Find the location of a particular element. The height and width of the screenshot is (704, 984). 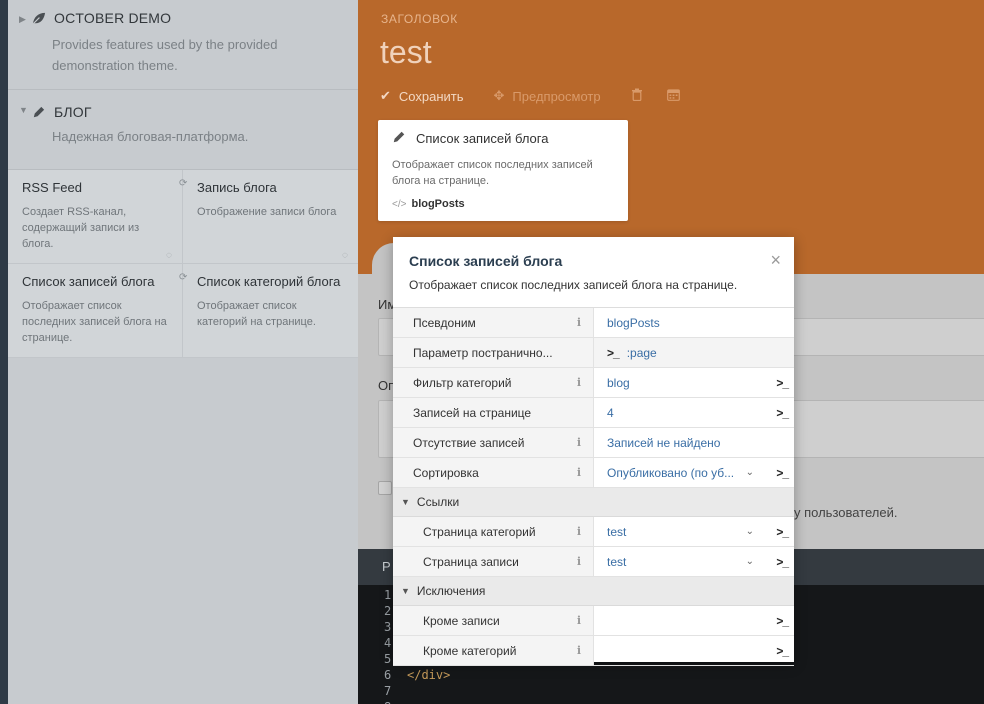

property-row: Псевдоним i blogPosts is located at coordinates (593, 323).